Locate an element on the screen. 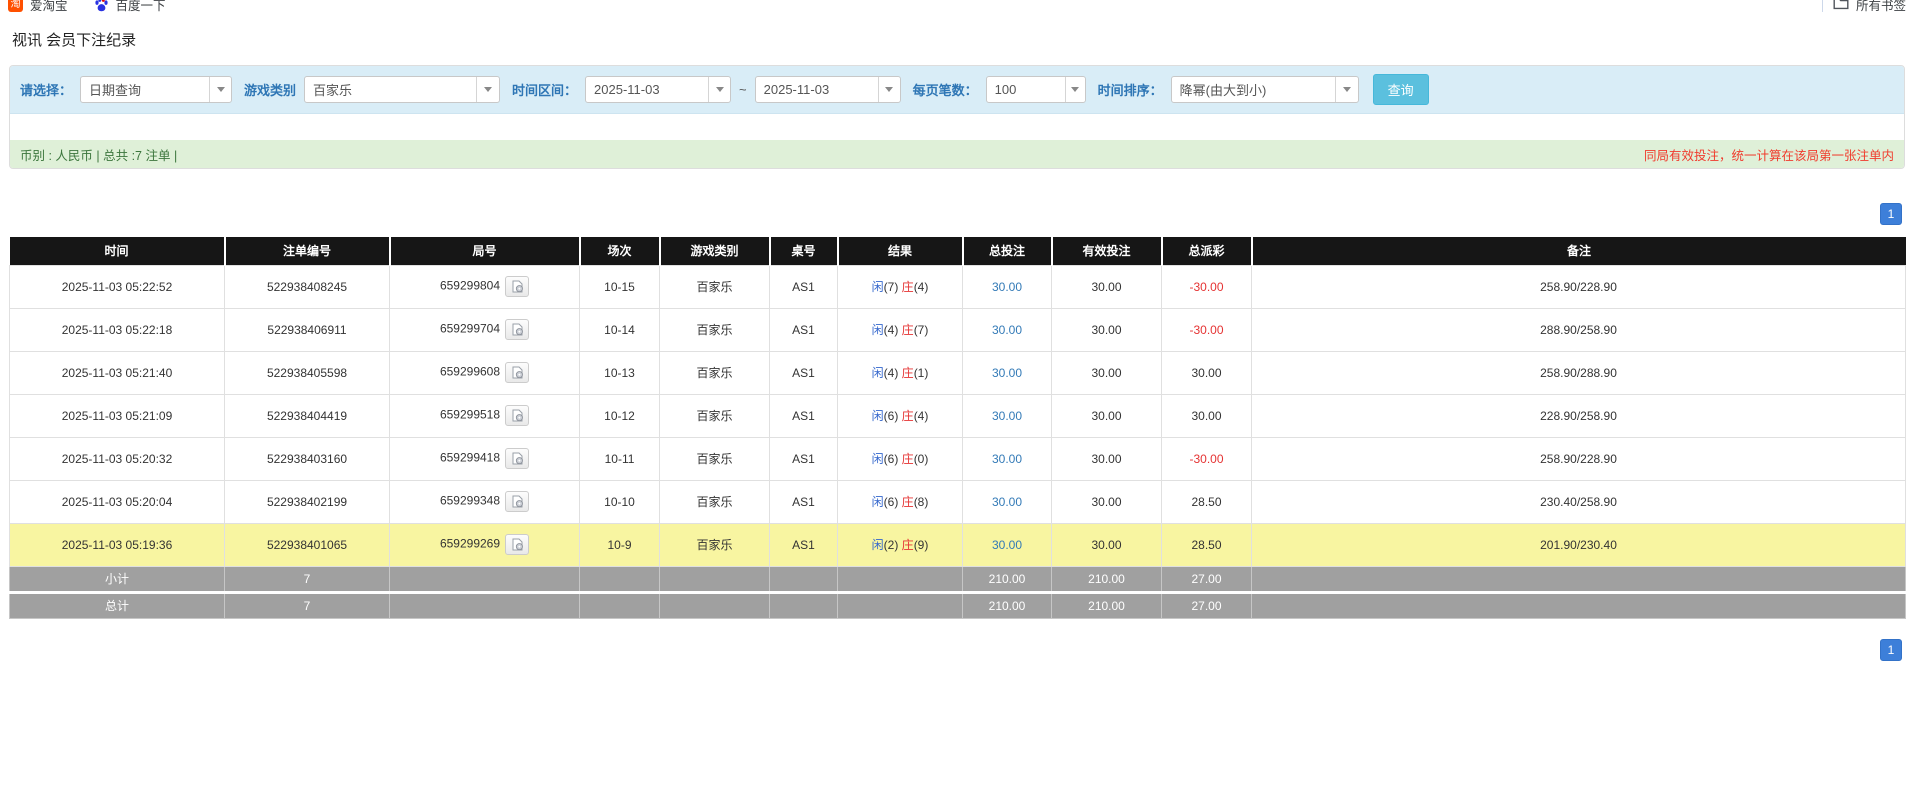  remark: 228.90/258.90 is located at coordinates (1578, 415).